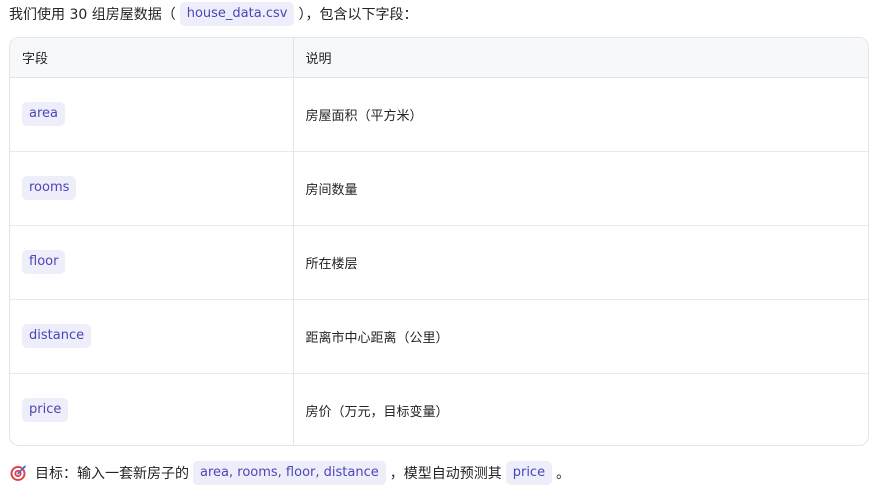 The width and height of the screenshot is (872, 500). What do you see at coordinates (49, 188) in the screenshot?
I see `field-code: rooms` at bounding box center [49, 188].